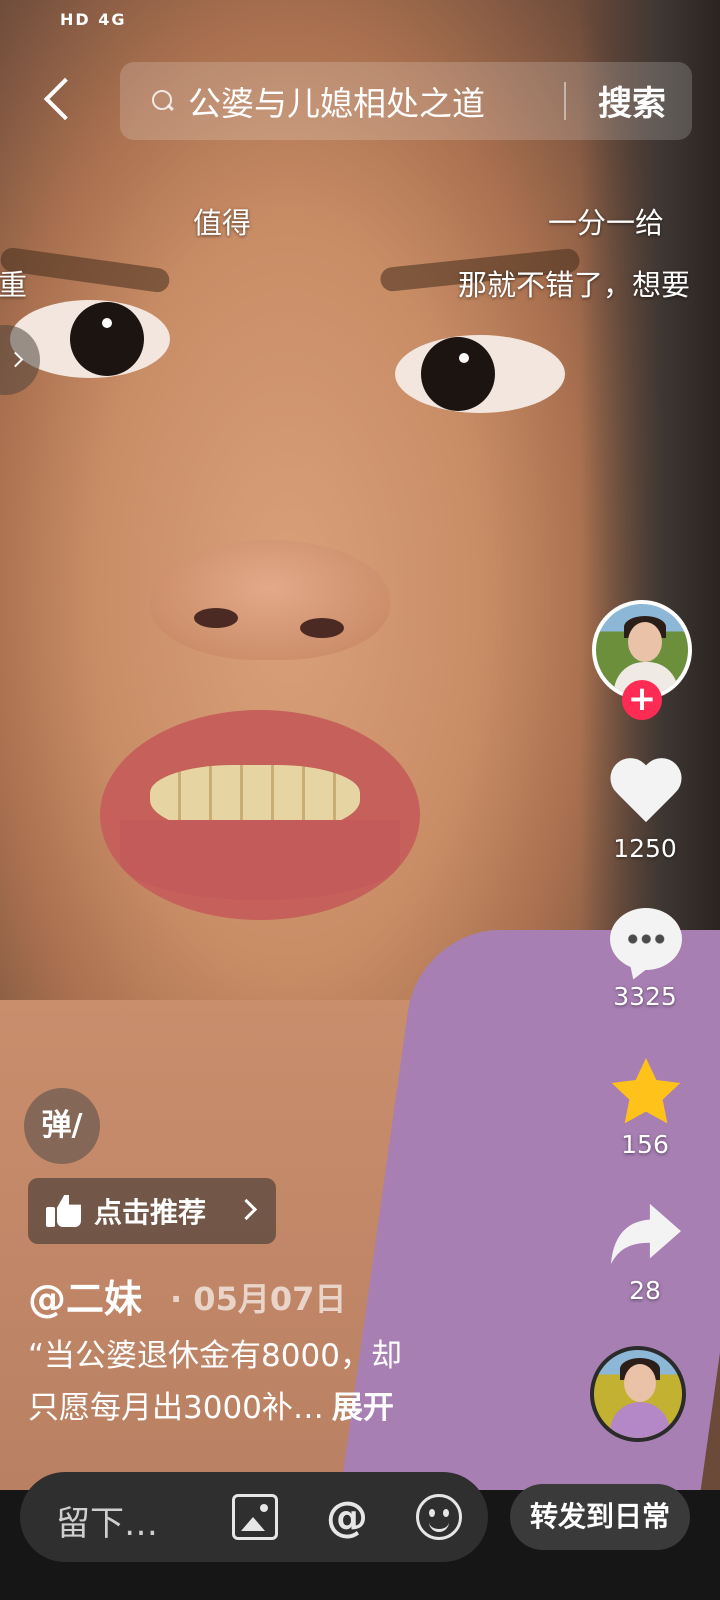  I want to click on search-bar: 公婆与儿媳相处之道 搜索, so click(406, 101).